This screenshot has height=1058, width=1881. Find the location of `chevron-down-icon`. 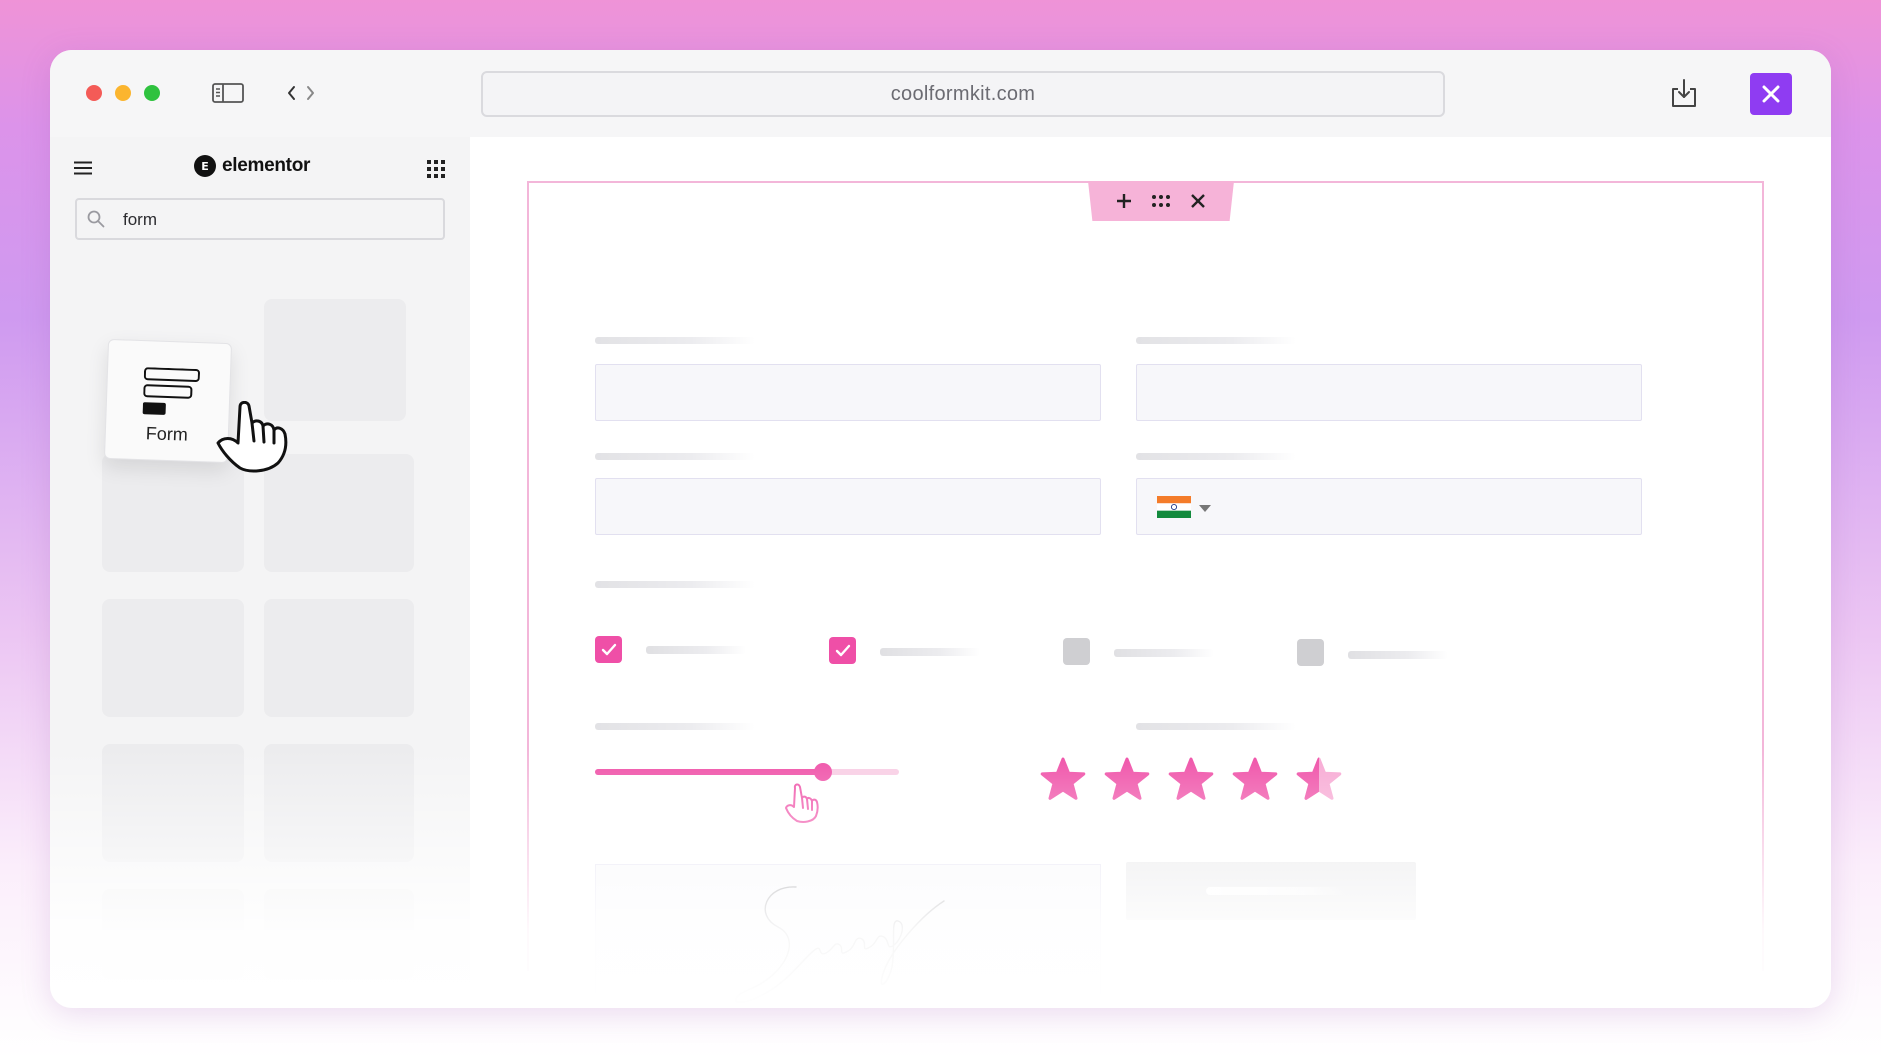

chevron-down-icon is located at coordinates (1205, 508).